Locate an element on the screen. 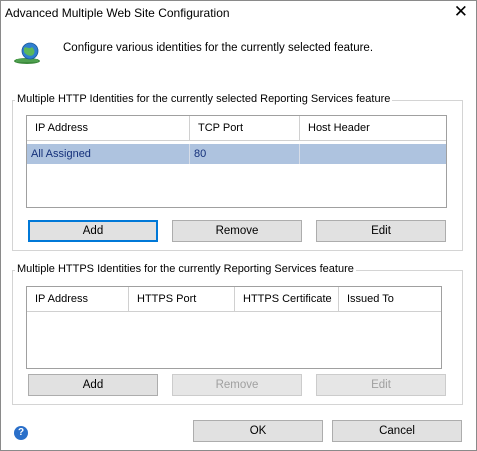 The image size is (477, 451). ok-button: OK is located at coordinates (258, 431).